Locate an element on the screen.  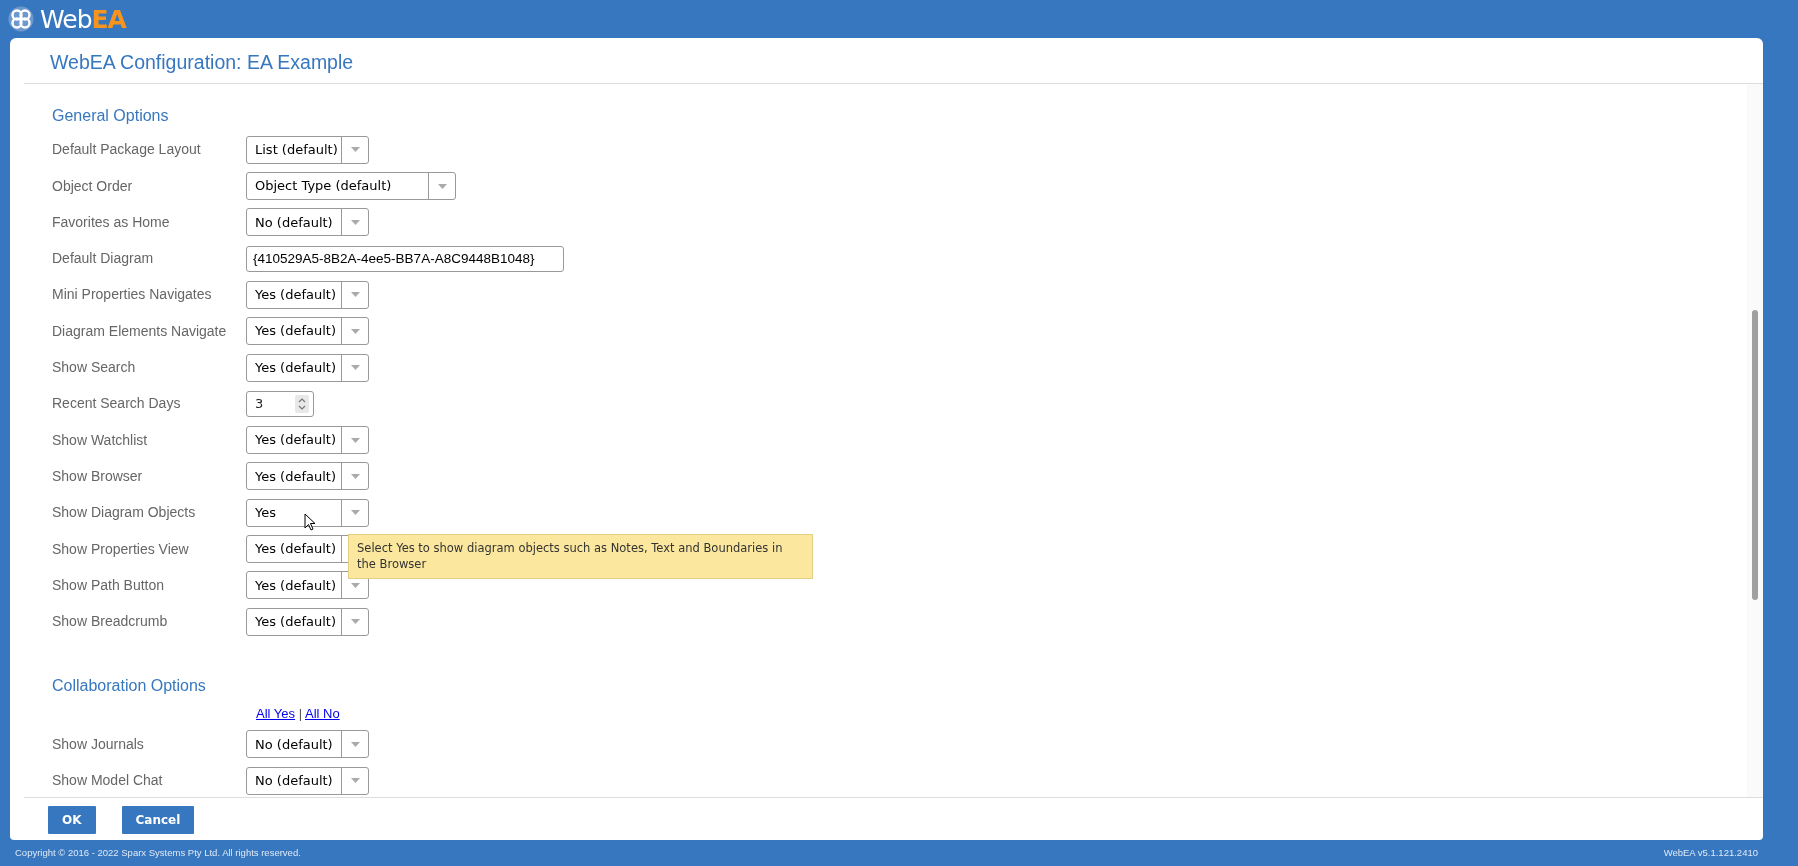
field-label: Show Journals is located at coordinates (98, 744).